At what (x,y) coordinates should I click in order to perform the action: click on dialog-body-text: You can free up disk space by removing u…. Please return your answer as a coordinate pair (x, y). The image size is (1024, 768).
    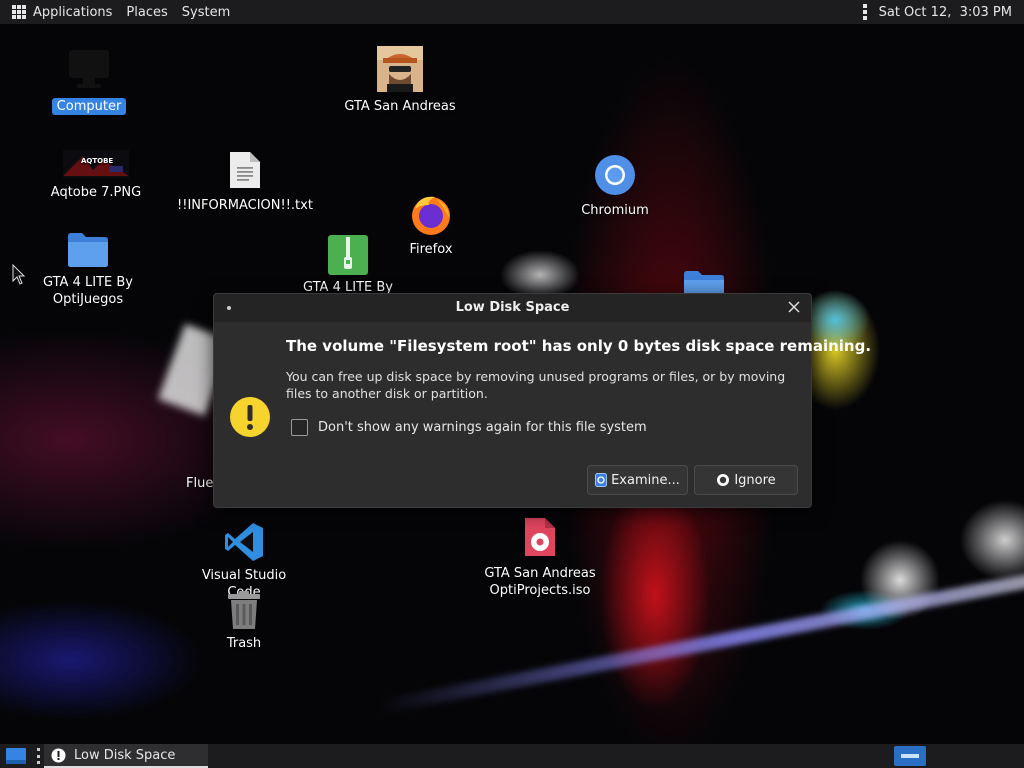
    Looking at the image, I should click on (536, 385).